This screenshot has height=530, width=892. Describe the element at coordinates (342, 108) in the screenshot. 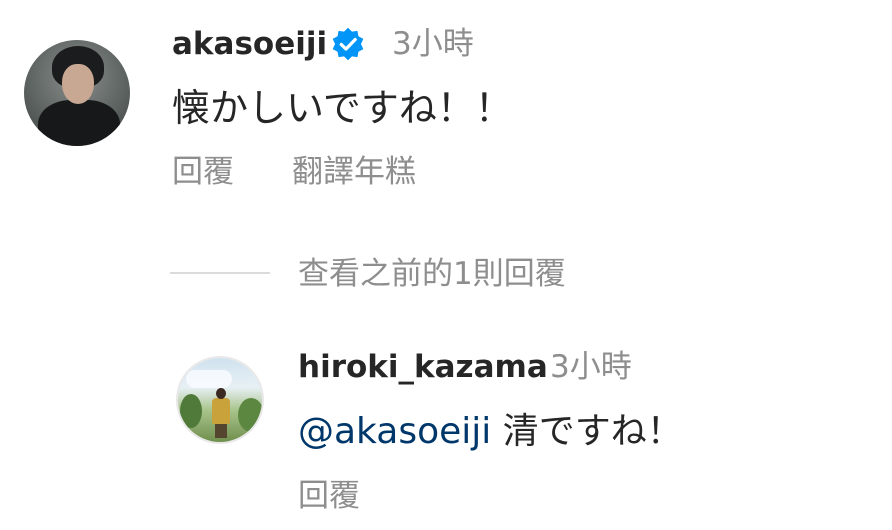

I see `comment-text: 懐かしいですね！！` at that location.